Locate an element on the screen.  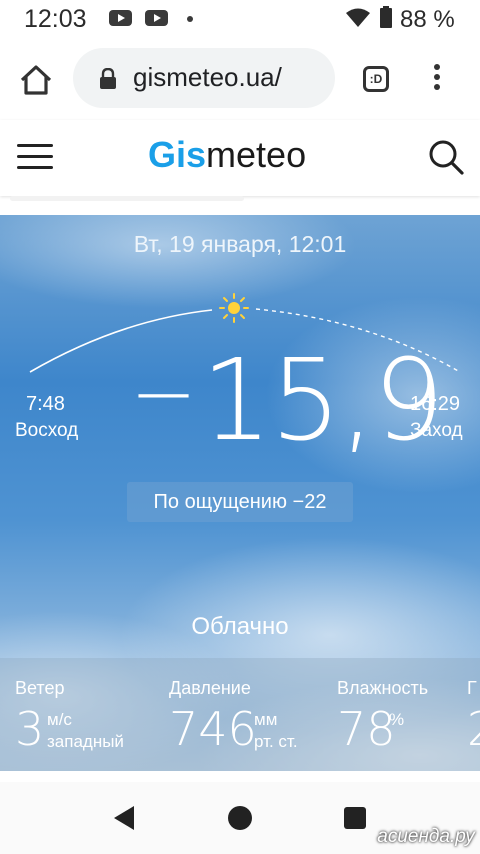
sunrise-time: 7:48 is located at coordinates (45, 404).